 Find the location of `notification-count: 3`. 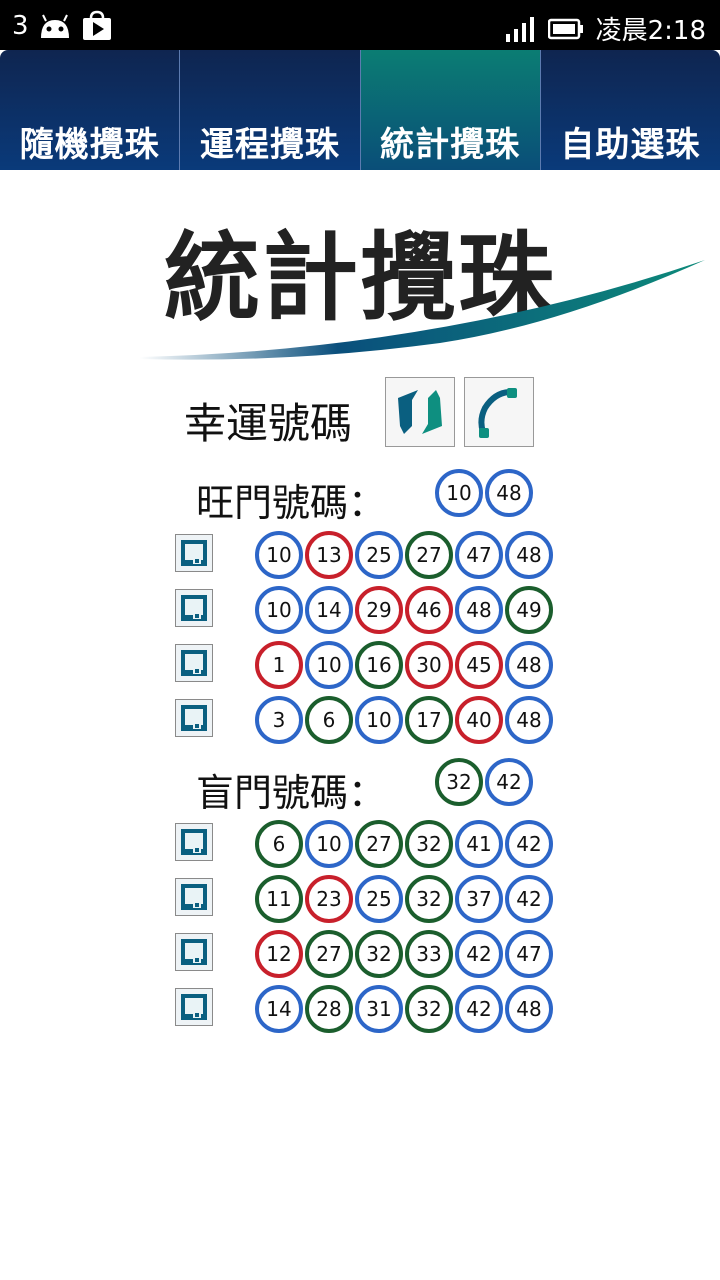

notification-count: 3 is located at coordinates (20, 26).